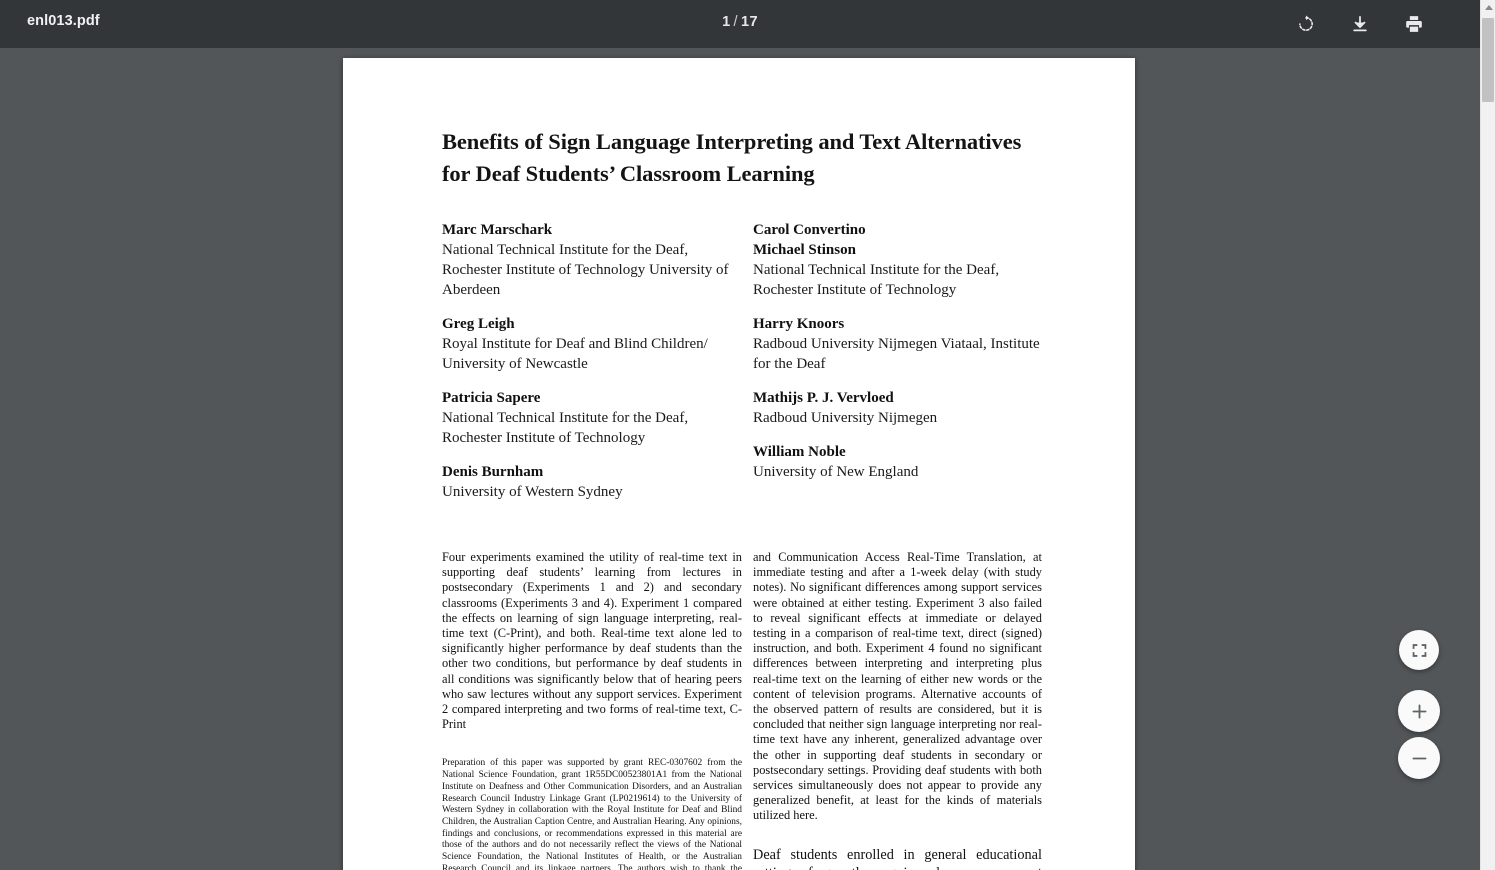 The width and height of the screenshot is (1495, 870). I want to click on current-page-value: 1, so click(726, 22).